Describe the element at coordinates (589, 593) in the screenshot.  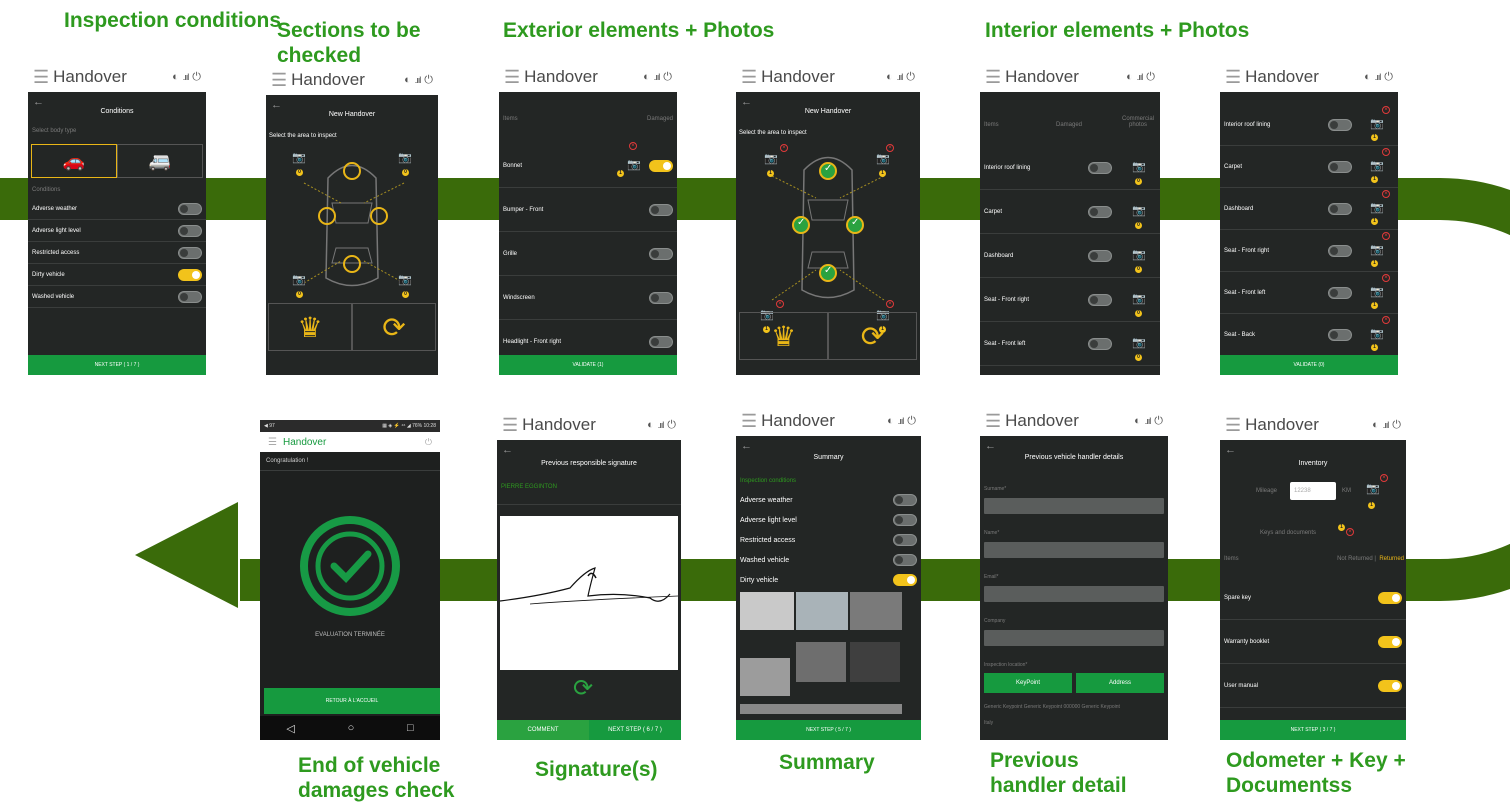
I see `signature-pad` at that location.